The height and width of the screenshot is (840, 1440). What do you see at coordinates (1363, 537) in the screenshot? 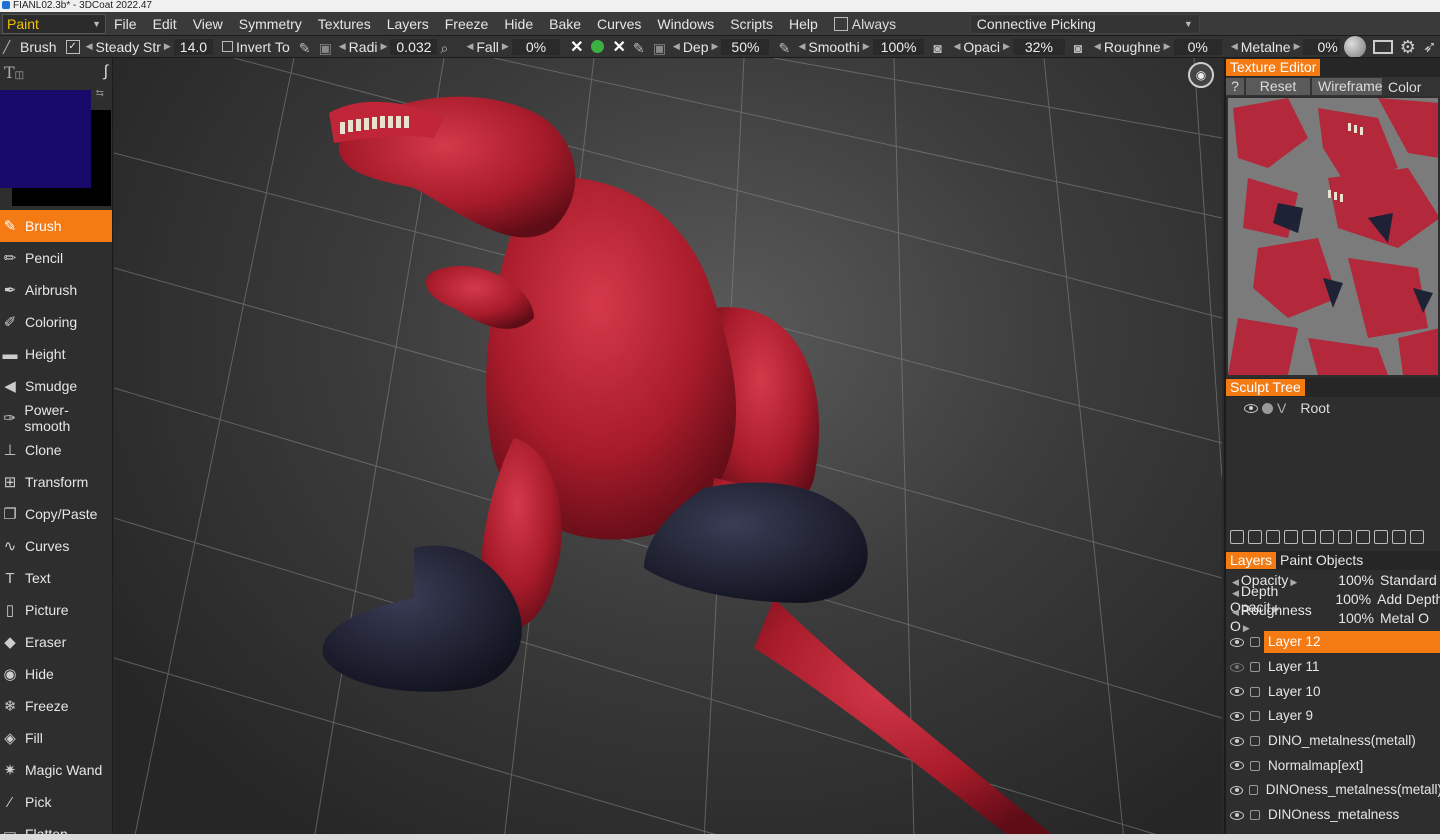
I see `grid-icon` at bounding box center [1363, 537].